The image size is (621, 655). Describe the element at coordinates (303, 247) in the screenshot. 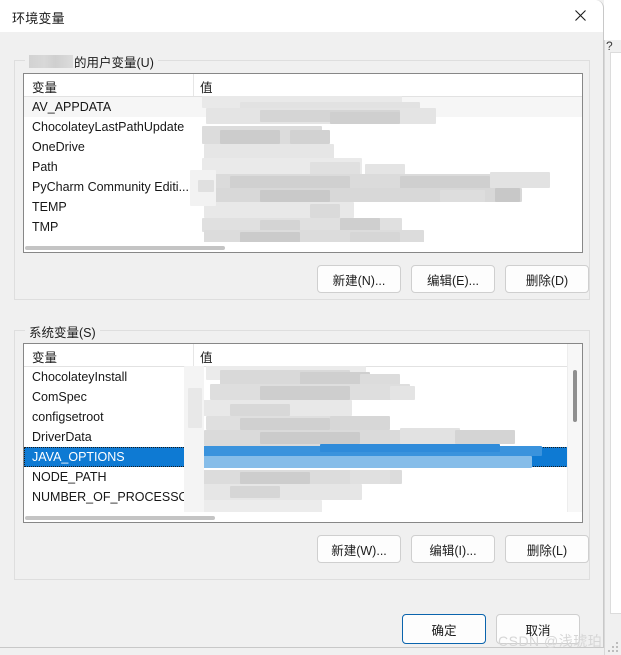

I see `user-list-hscrollbar` at that location.